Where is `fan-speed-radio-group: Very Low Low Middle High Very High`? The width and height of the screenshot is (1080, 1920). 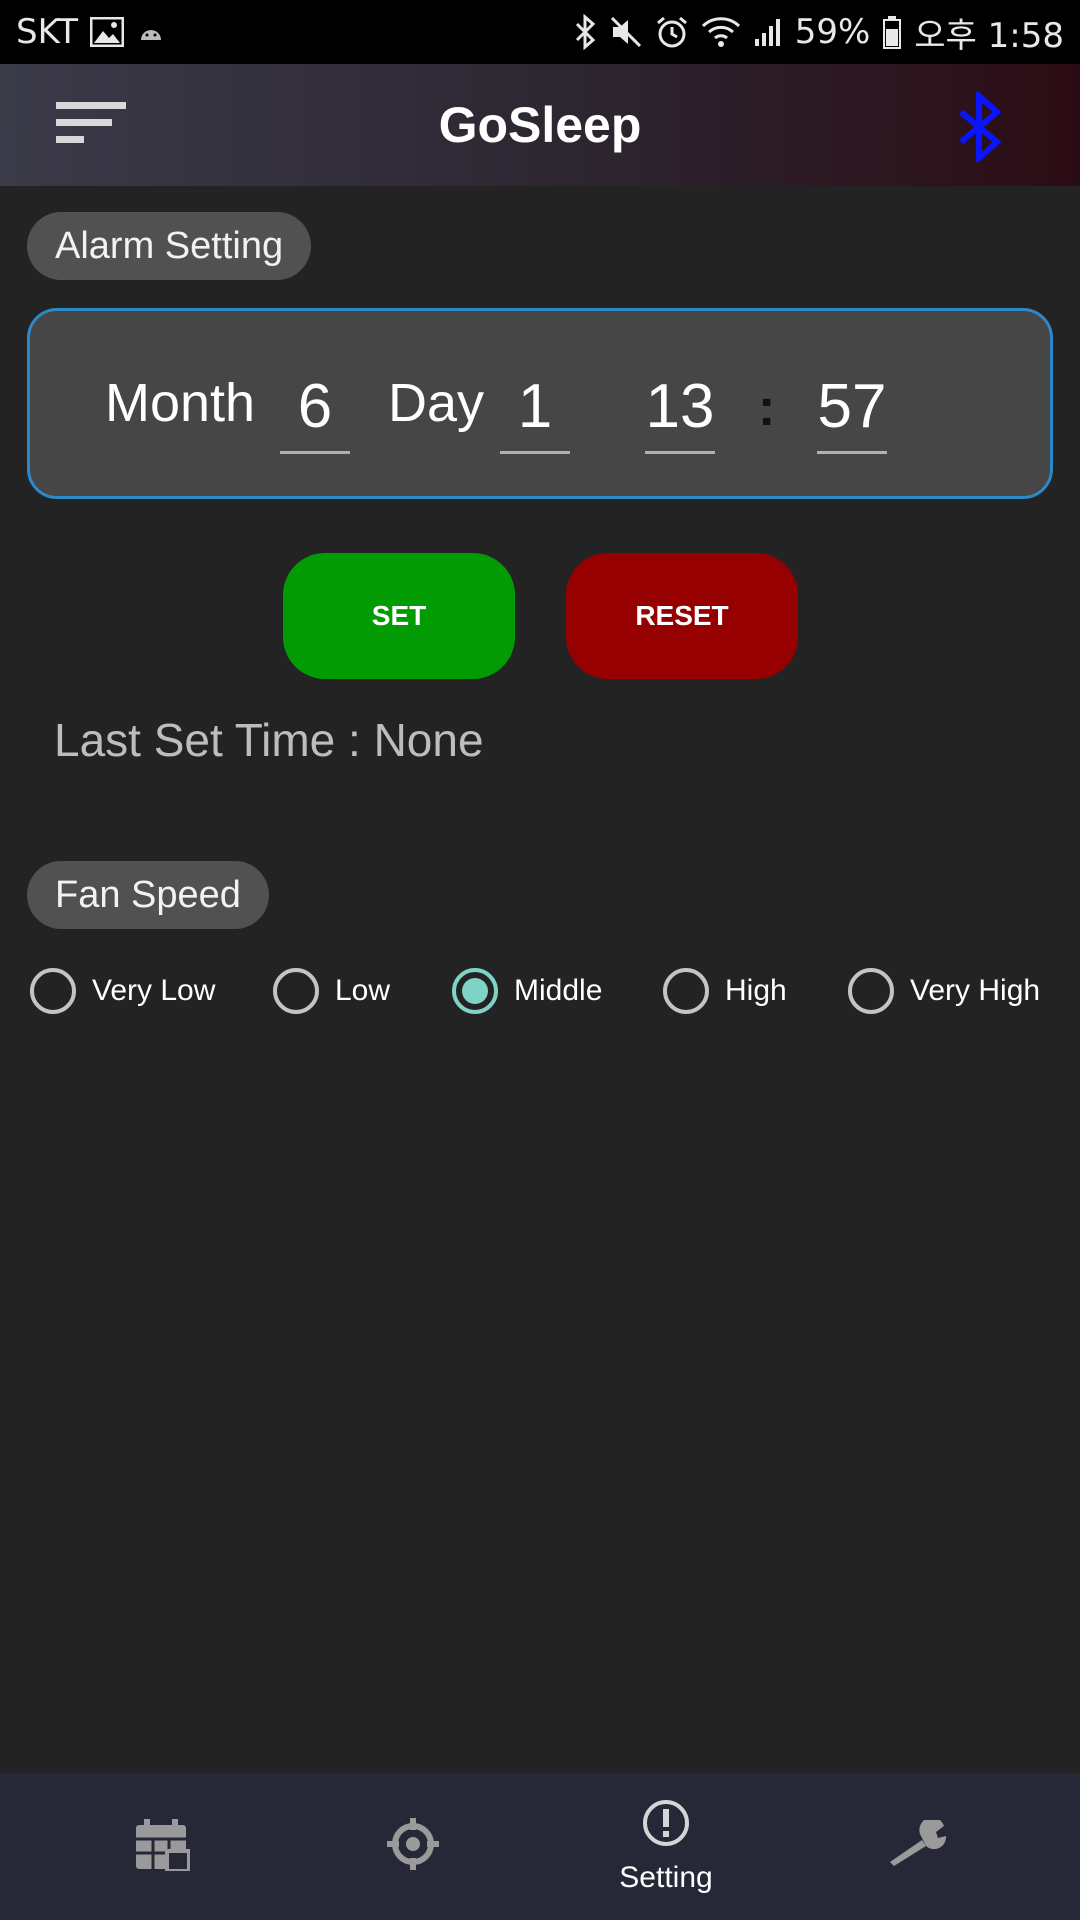 fan-speed-radio-group: Very Low Low Middle High Very High is located at coordinates (540, 998).